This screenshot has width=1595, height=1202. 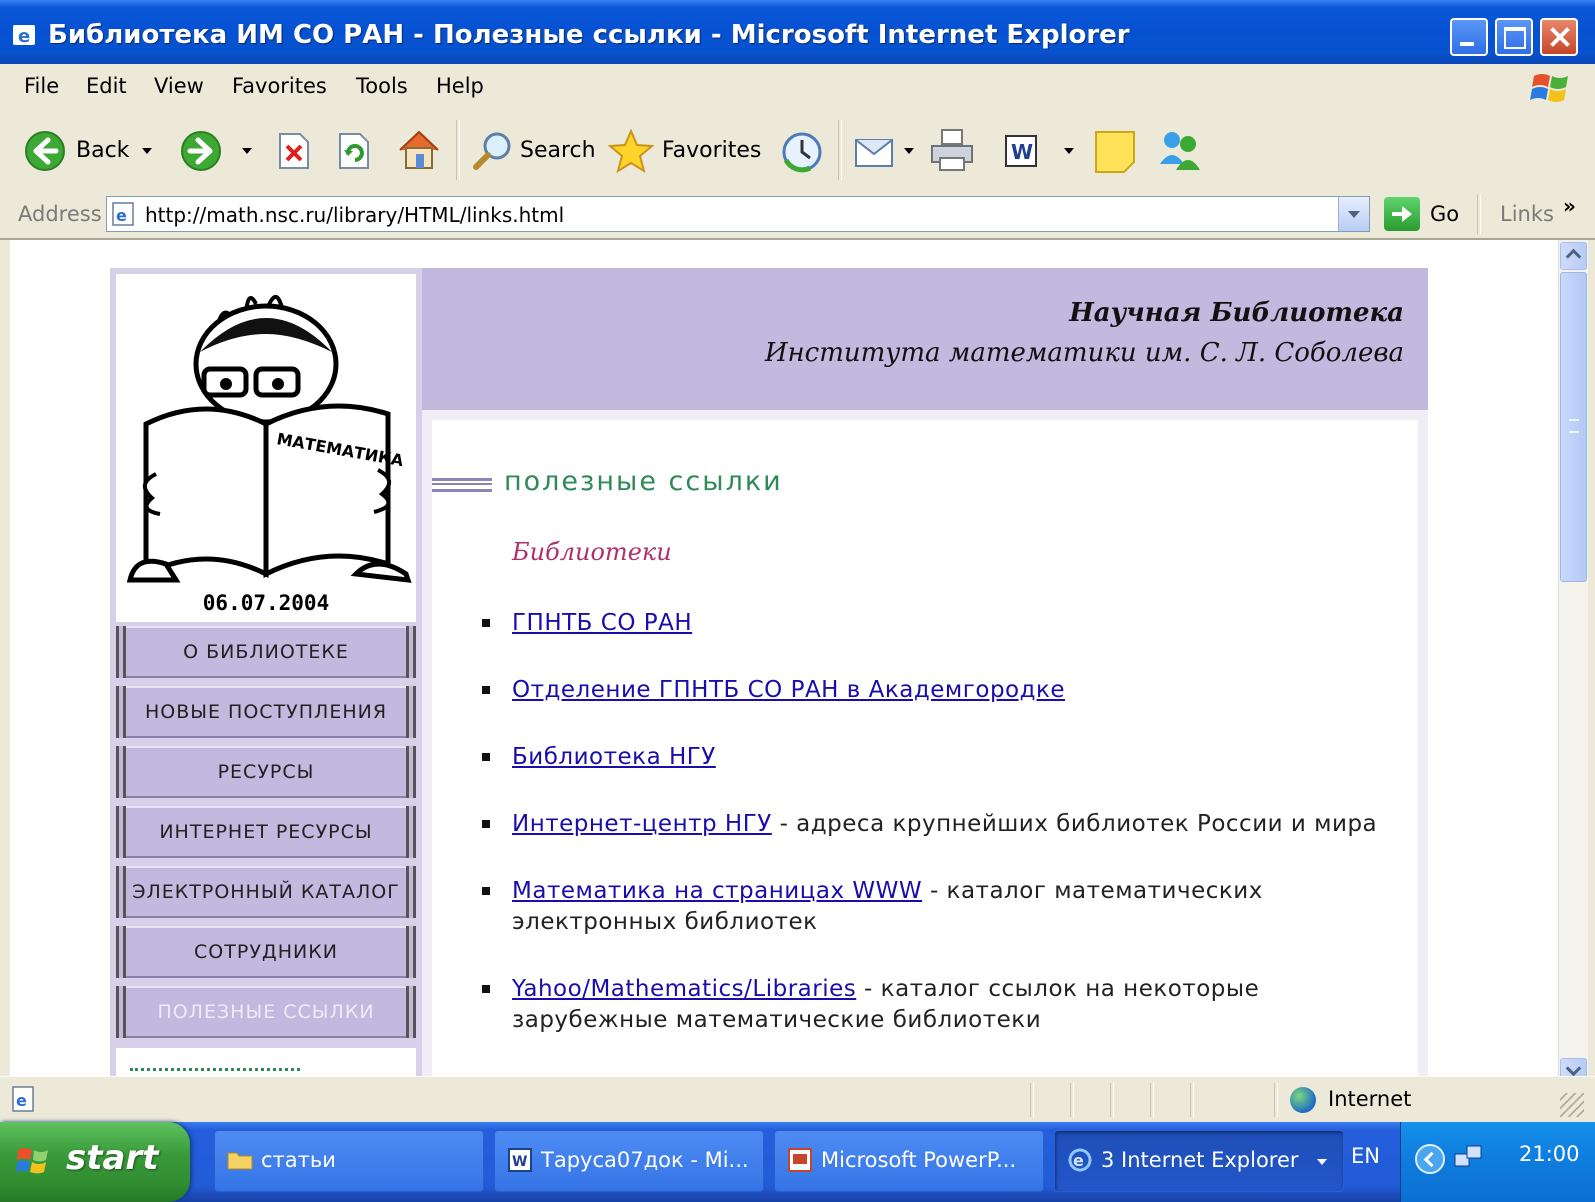 What do you see at coordinates (45, 151) in the screenshot?
I see `back-arrow-icon` at bounding box center [45, 151].